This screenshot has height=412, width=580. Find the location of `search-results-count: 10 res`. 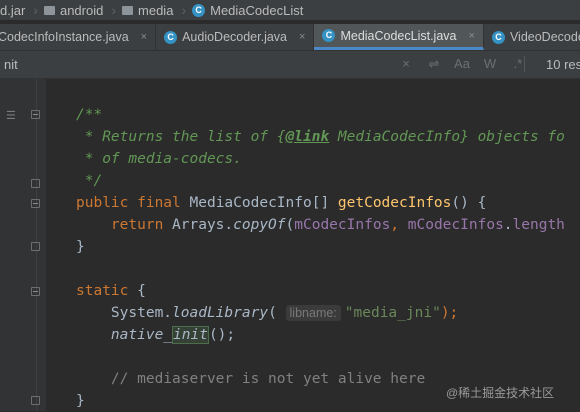

search-results-count: 10 res is located at coordinates (563, 64).